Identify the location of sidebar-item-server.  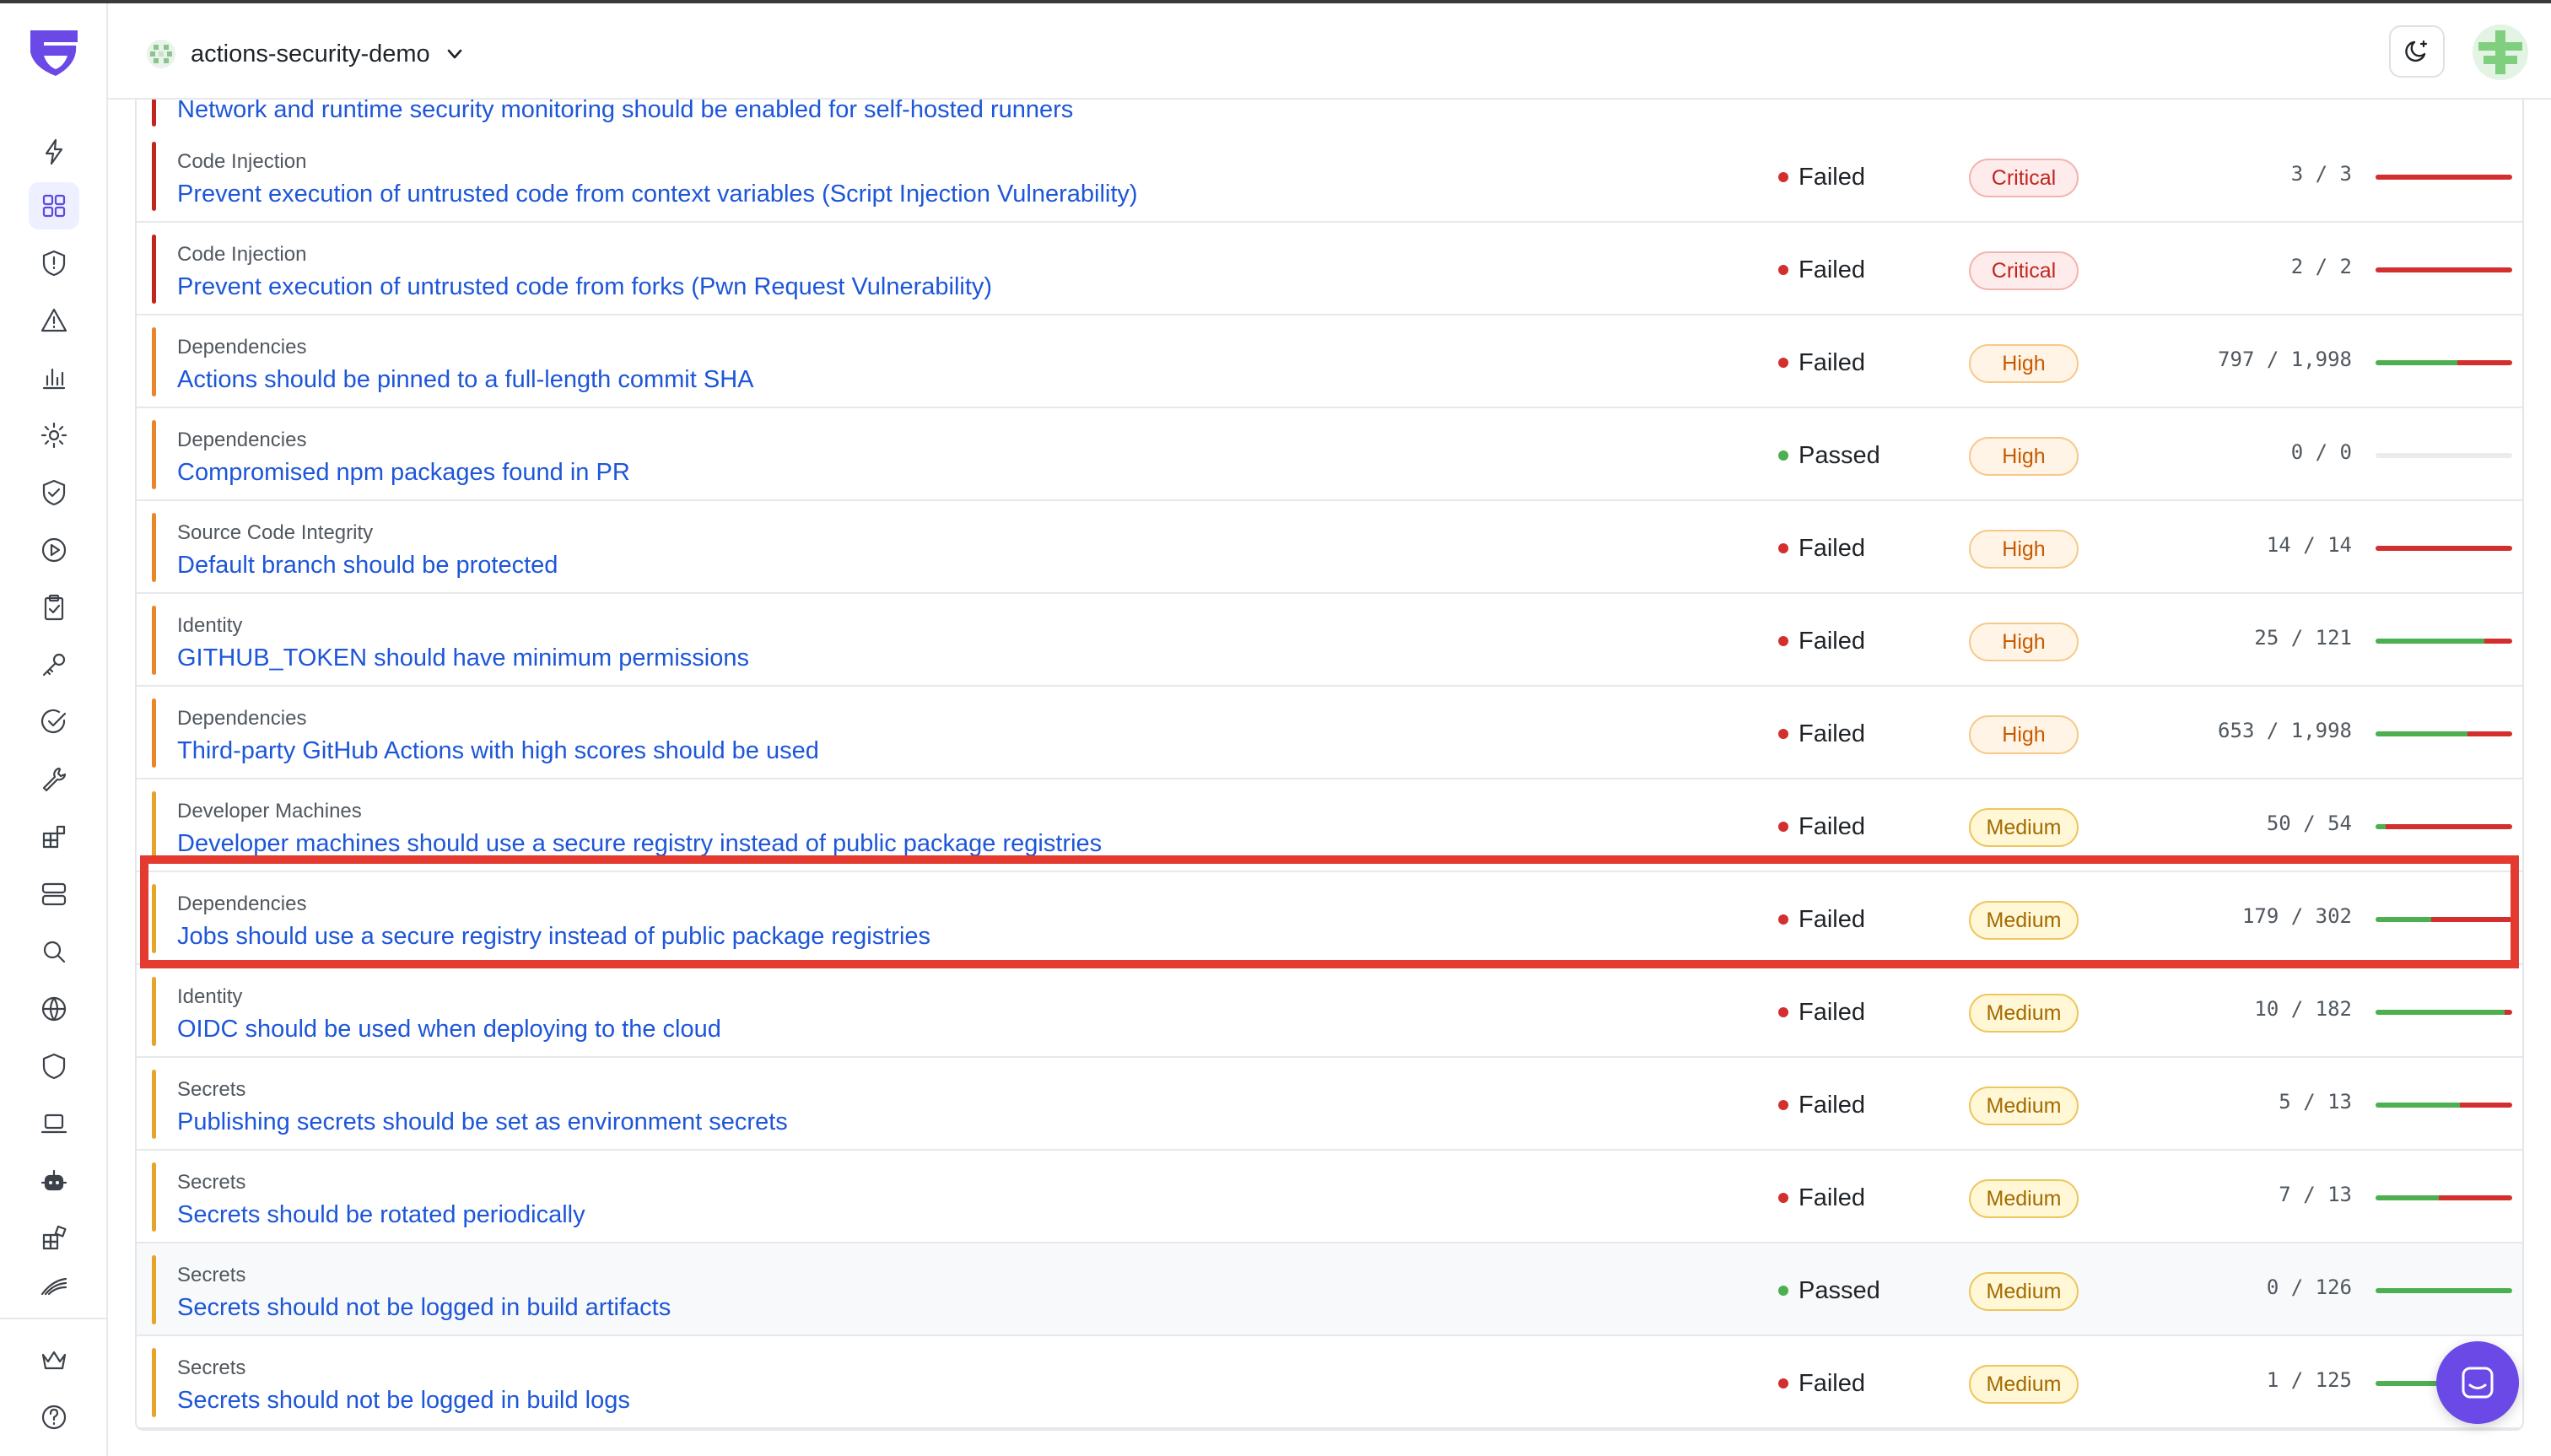
(54, 894).